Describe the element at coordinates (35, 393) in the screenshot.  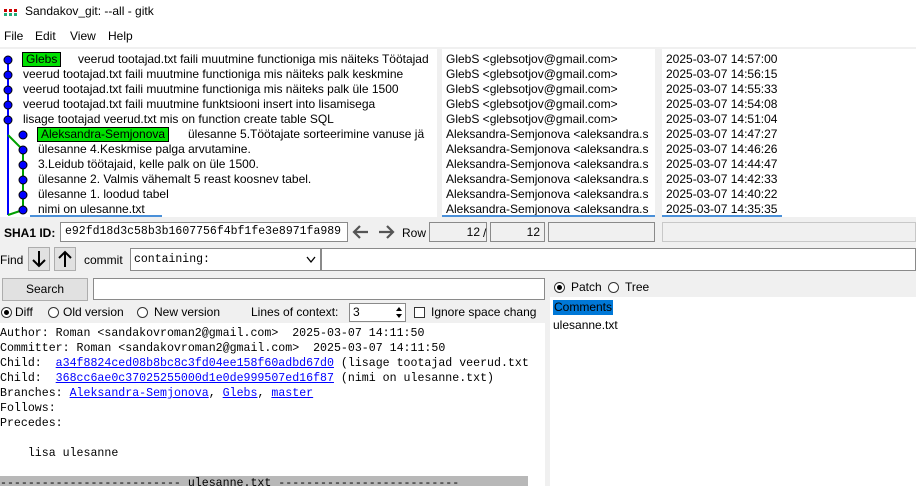
I see `branches-label: Branches:` at that location.